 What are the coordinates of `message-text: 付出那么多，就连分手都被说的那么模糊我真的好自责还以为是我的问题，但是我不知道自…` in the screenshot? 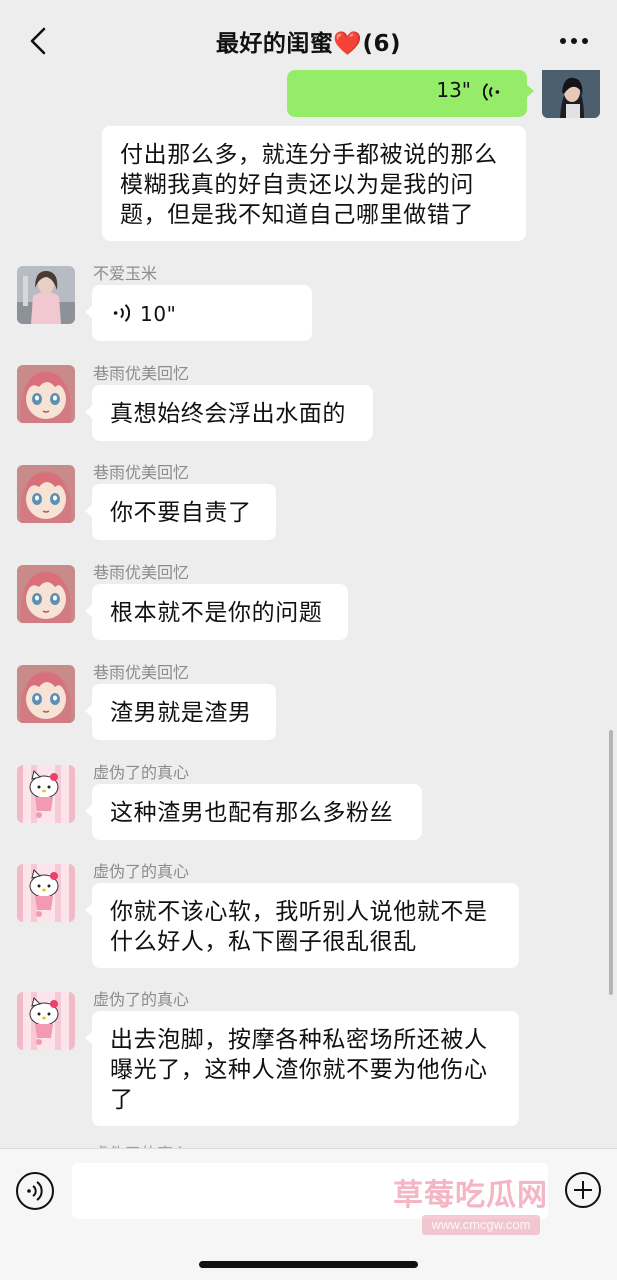 It's located at (309, 185).